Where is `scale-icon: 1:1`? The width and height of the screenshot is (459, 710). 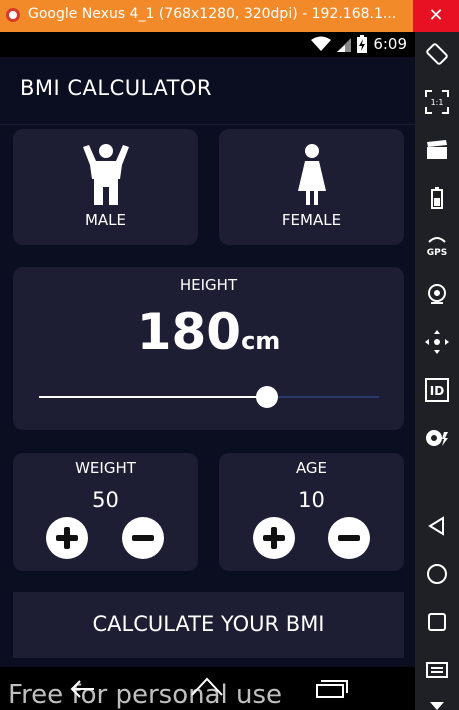
scale-icon: 1:1 is located at coordinates (437, 102).